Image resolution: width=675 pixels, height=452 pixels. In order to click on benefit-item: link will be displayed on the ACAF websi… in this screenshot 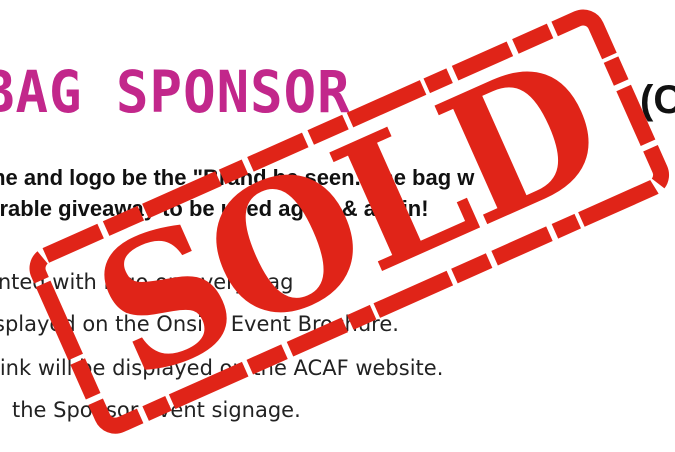, I will do `click(222, 368)`.